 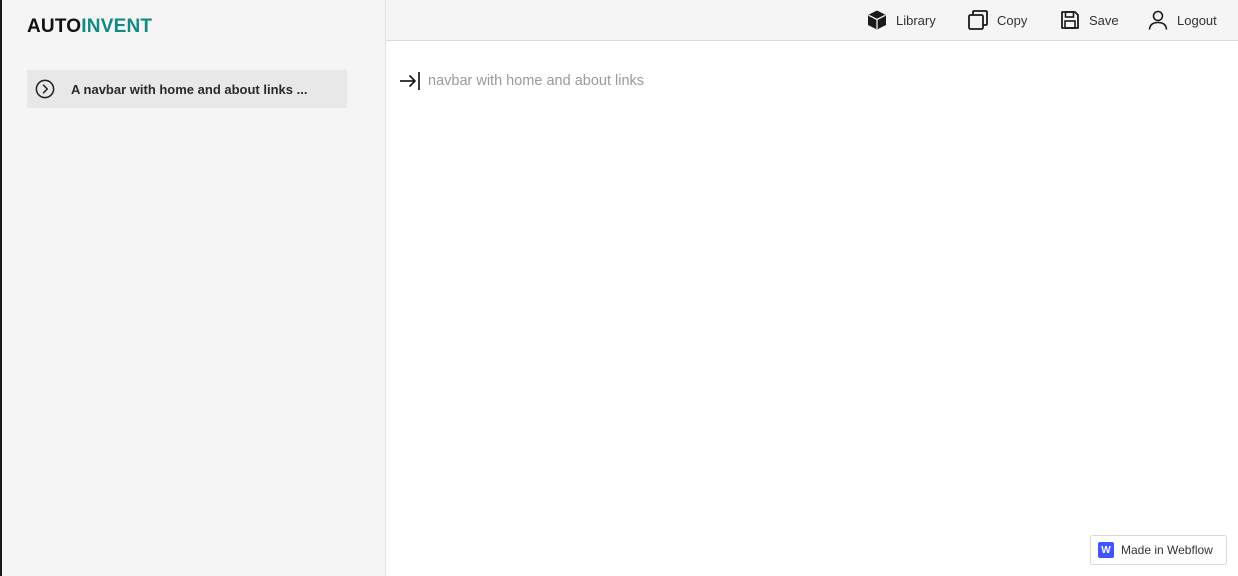 What do you see at coordinates (877, 20) in the screenshot?
I see `cube-icon` at bounding box center [877, 20].